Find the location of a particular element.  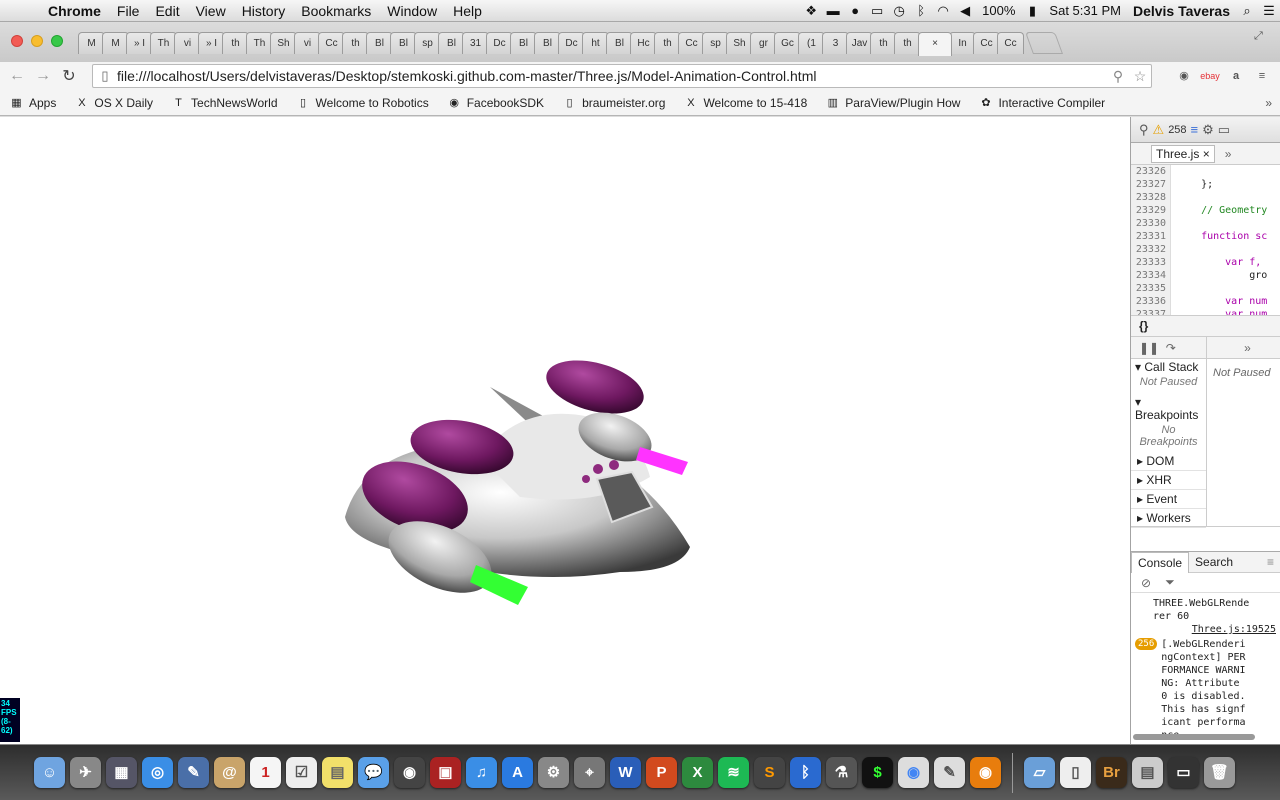

app-store-icon: A is located at coordinates (517, 772).